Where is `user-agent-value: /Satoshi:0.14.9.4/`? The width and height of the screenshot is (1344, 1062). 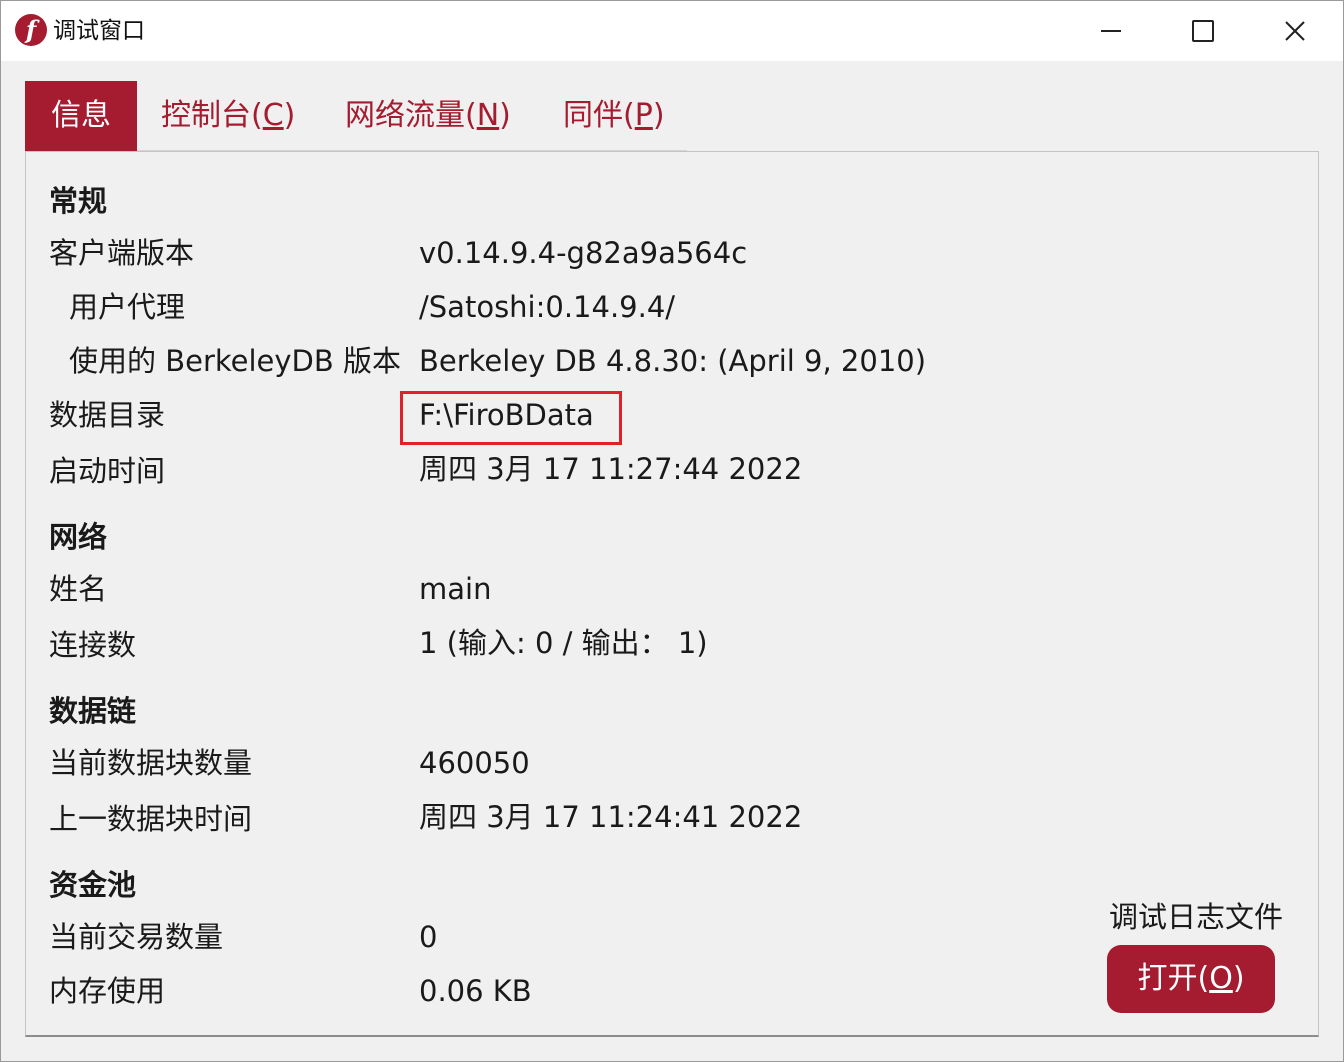 user-agent-value: /Satoshi:0.14.9.4/ is located at coordinates (547, 307).